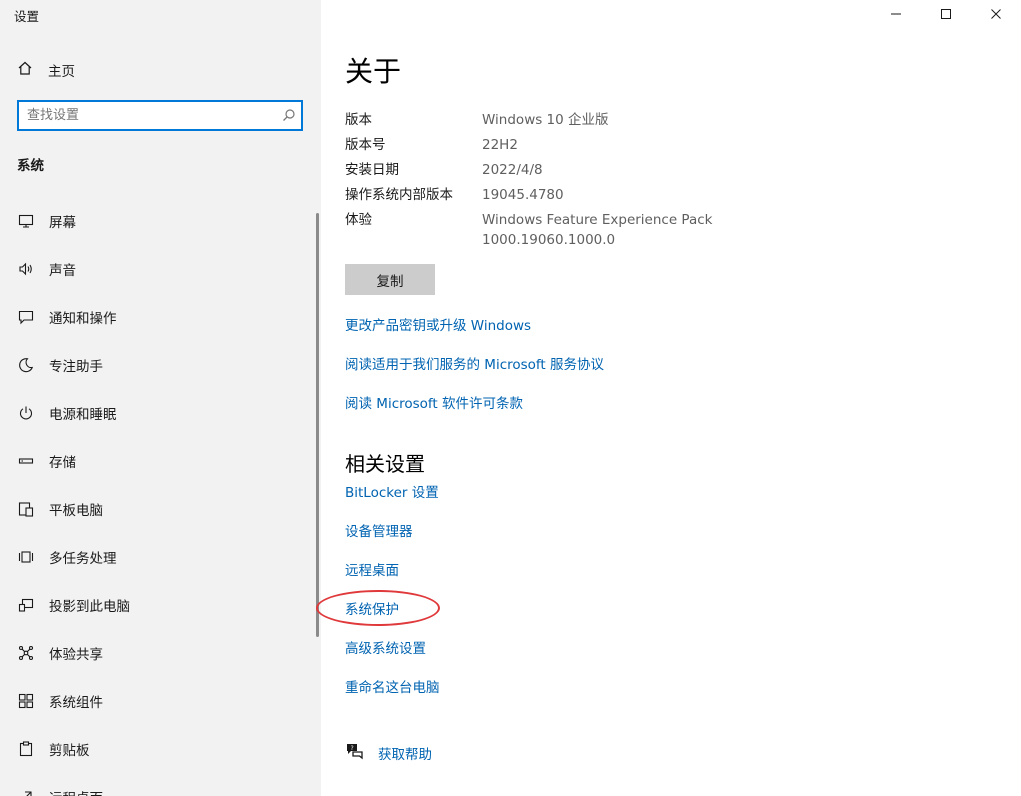  I want to click on sidebar-item-display: 屏幕, so click(160, 221).